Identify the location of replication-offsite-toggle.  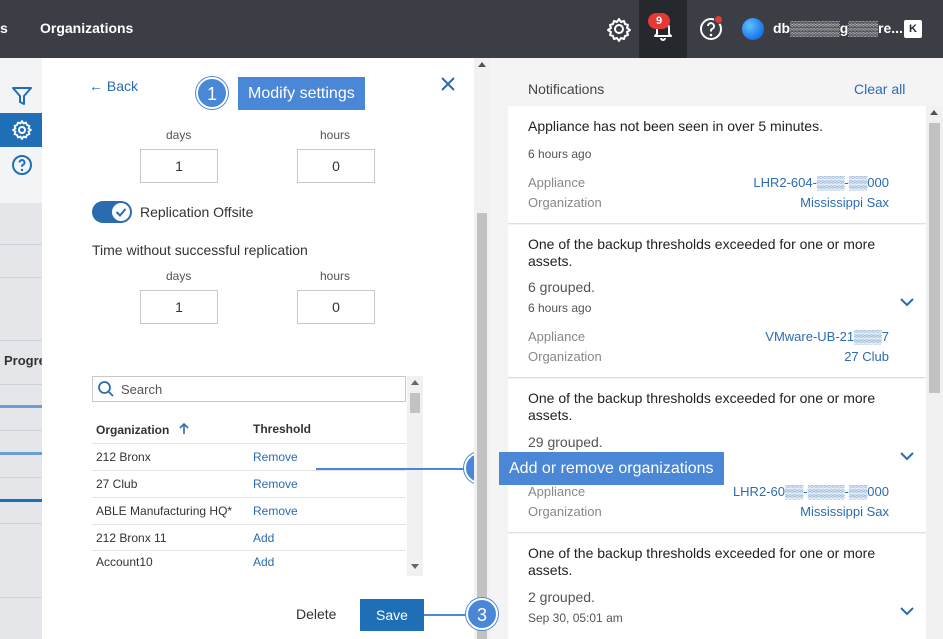
(112, 212).